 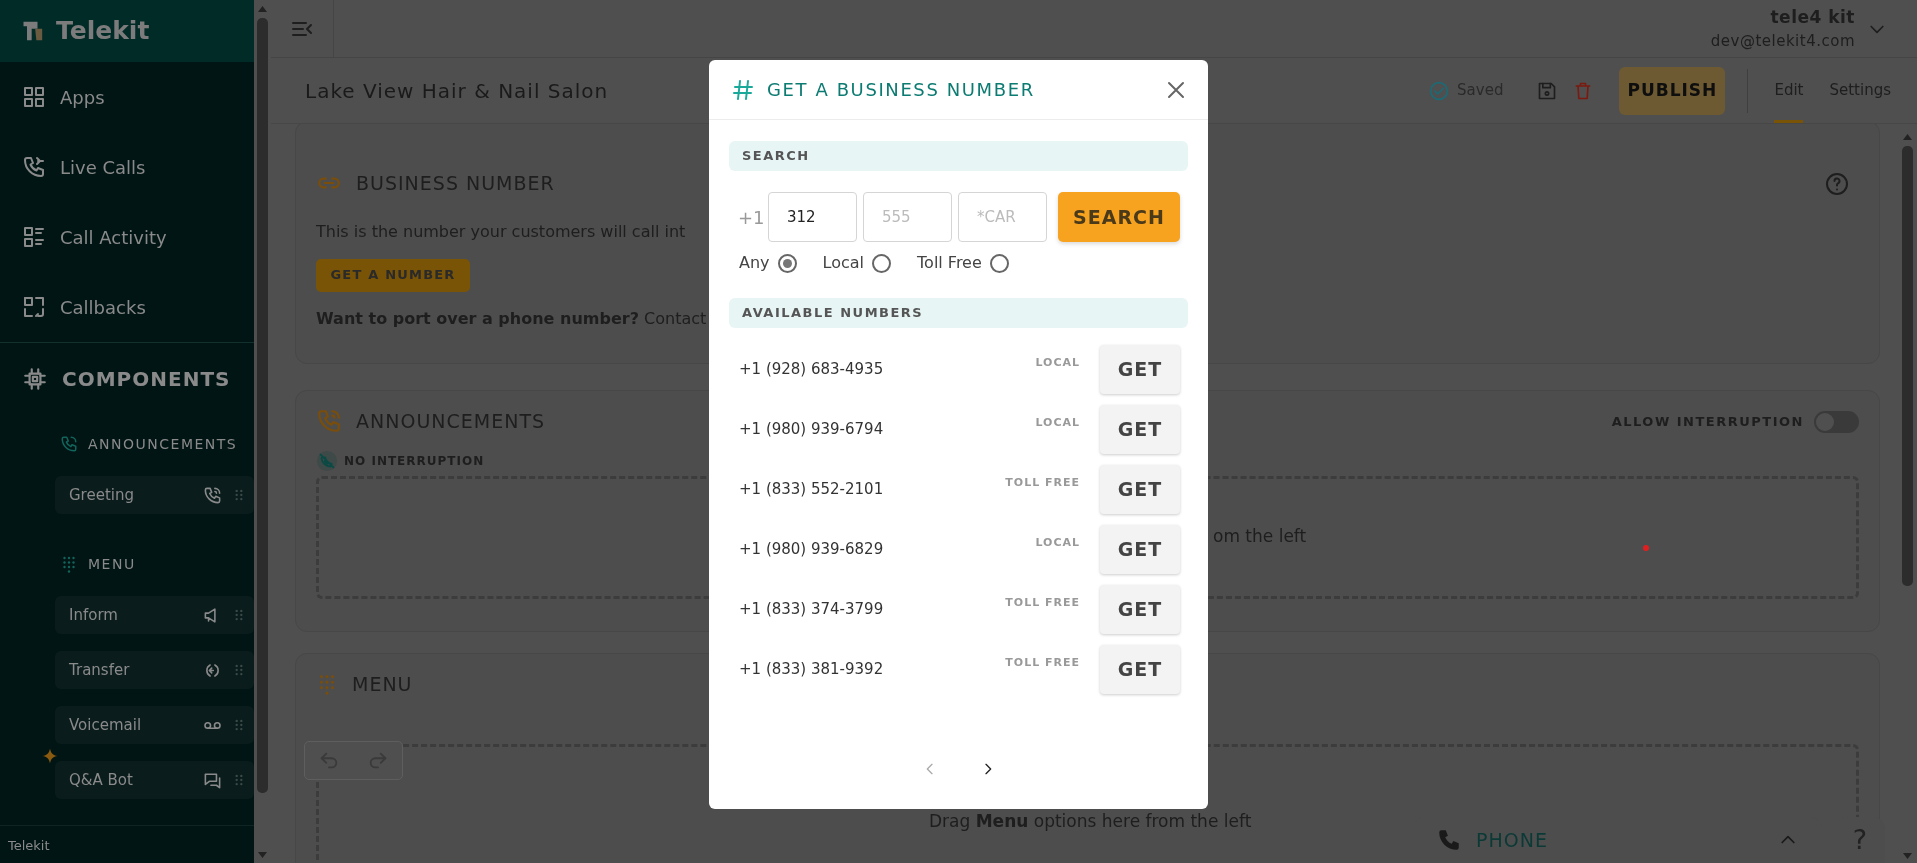 What do you see at coordinates (212, 780) in the screenshot?
I see `chat-icon` at bounding box center [212, 780].